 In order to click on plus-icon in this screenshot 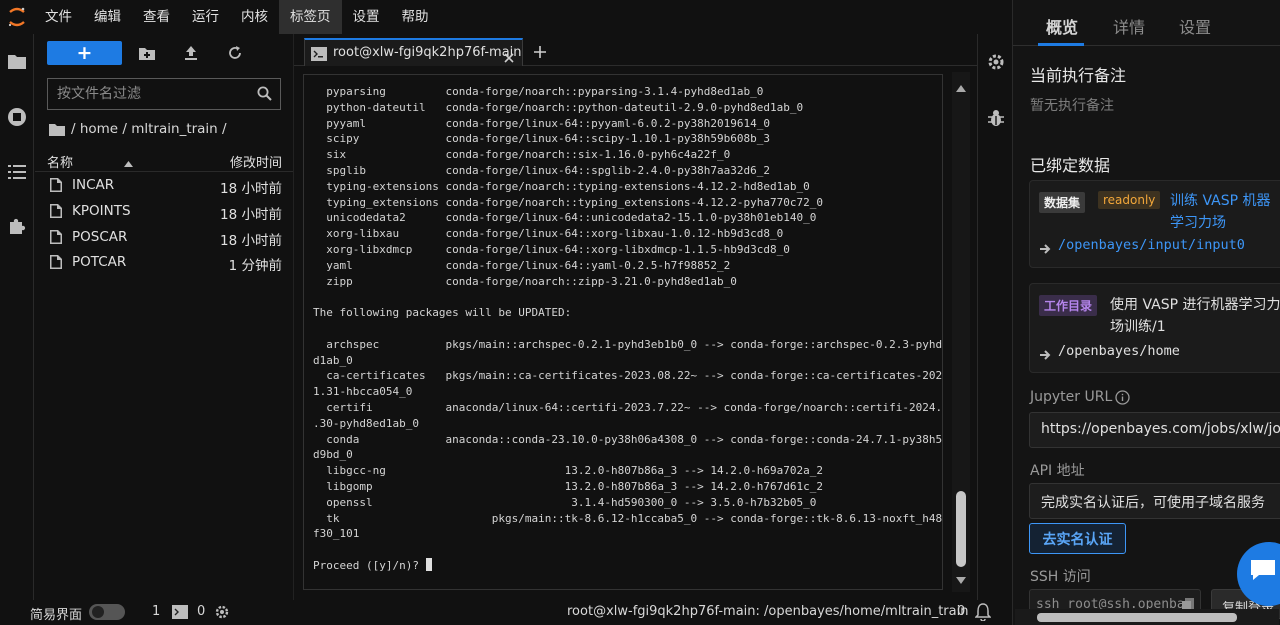, I will do `click(540, 52)`.